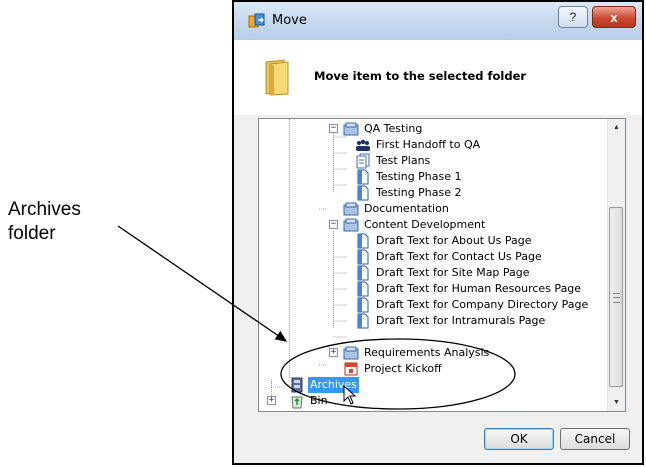 The width and height of the screenshot is (646, 467). I want to click on collapse-content-development: −, so click(333, 224).